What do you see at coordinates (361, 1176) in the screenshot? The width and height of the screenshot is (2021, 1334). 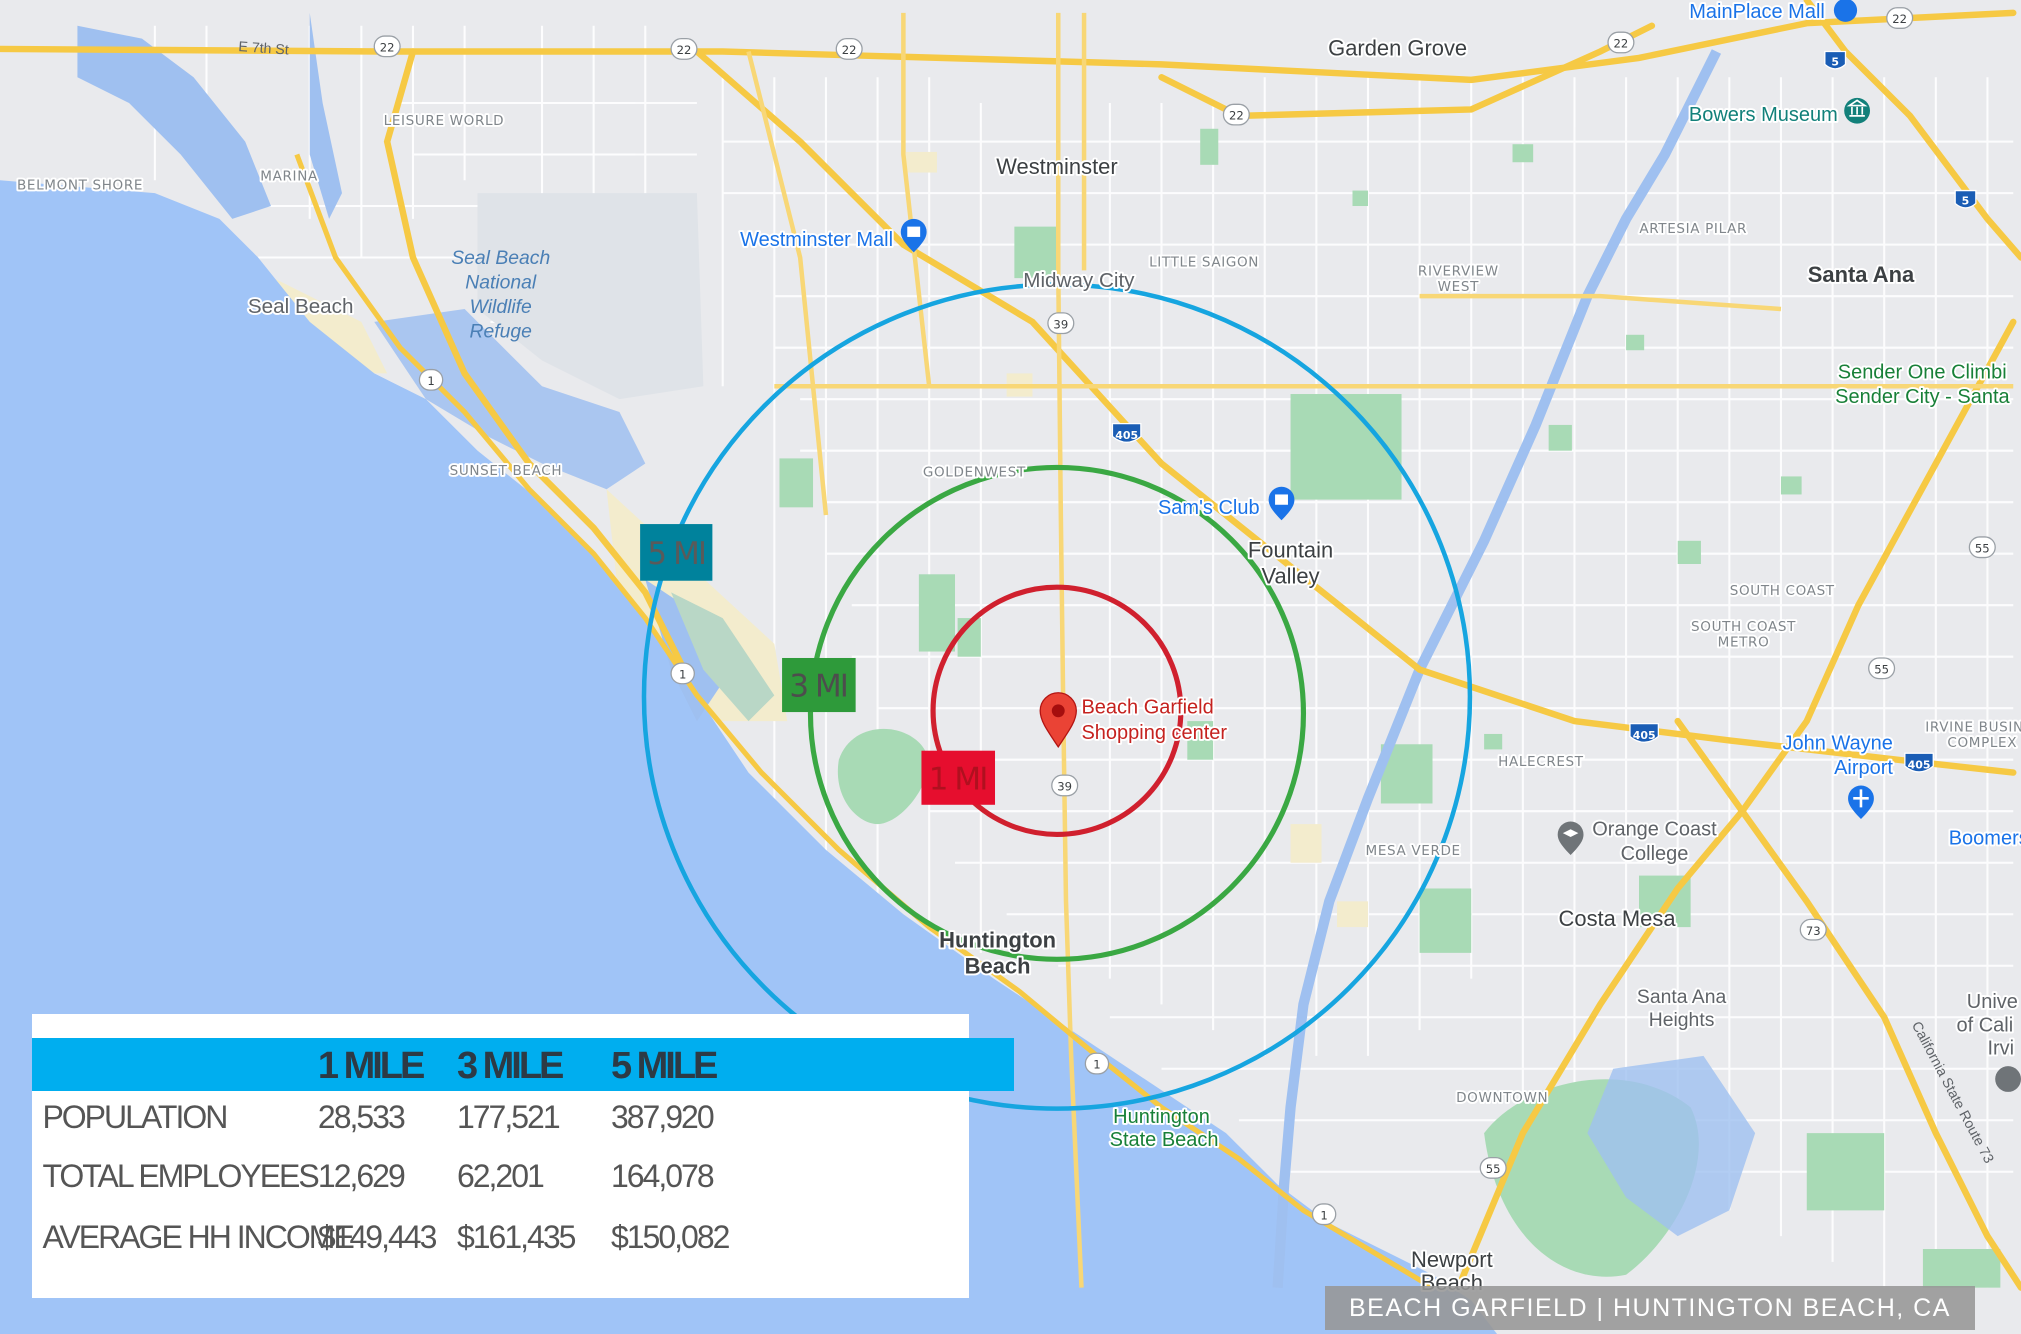 I see `employees-1-mile: 12,629` at bounding box center [361, 1176].